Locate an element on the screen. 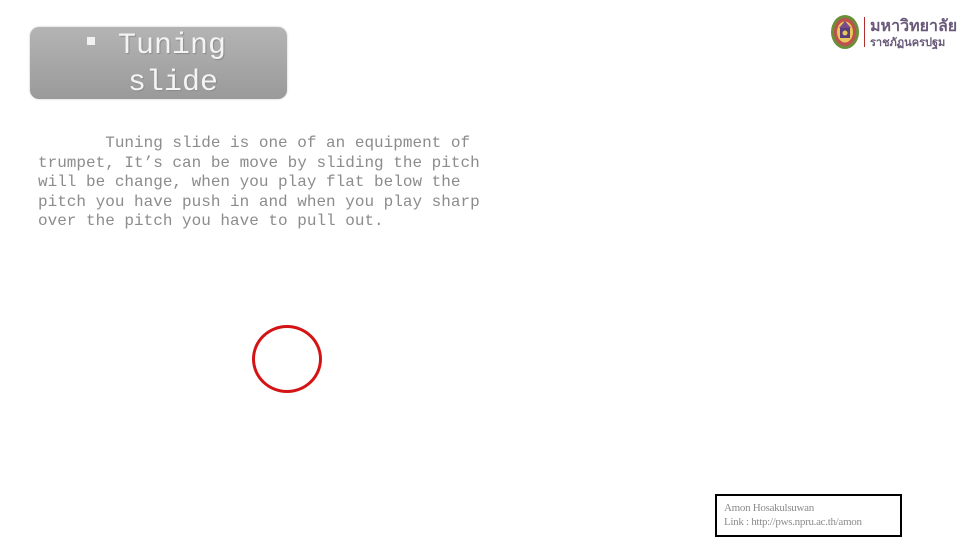  body-line: Tuning slide is one of an equipment of is located at coordinates (254, 143).